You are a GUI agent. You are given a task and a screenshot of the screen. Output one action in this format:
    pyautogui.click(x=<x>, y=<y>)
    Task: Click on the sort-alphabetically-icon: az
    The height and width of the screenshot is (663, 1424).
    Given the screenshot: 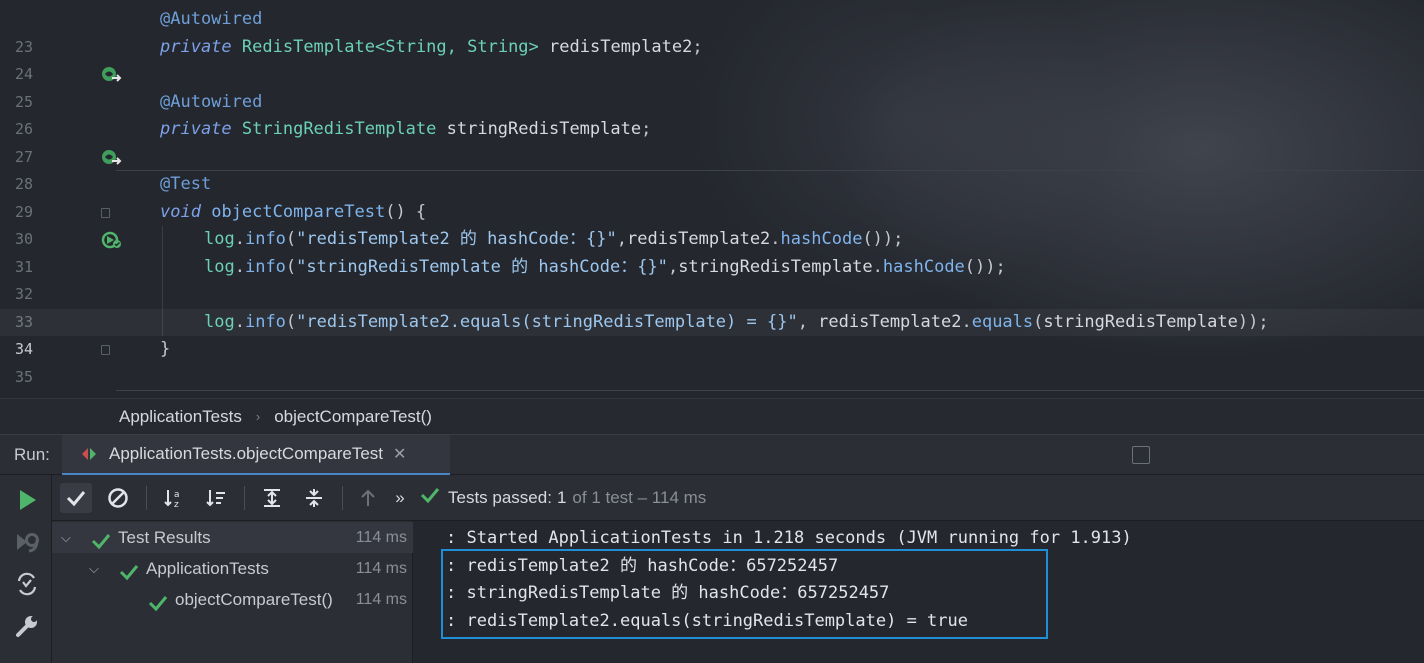 What is the action you would take?
    pyautogui.click(x=174, y=498)
    